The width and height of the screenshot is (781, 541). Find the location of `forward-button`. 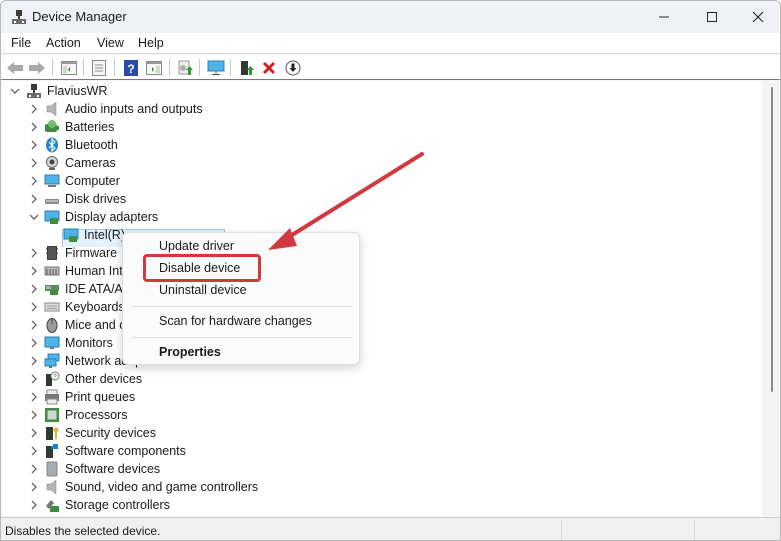

forward-button is located at coordinates (37, 68).